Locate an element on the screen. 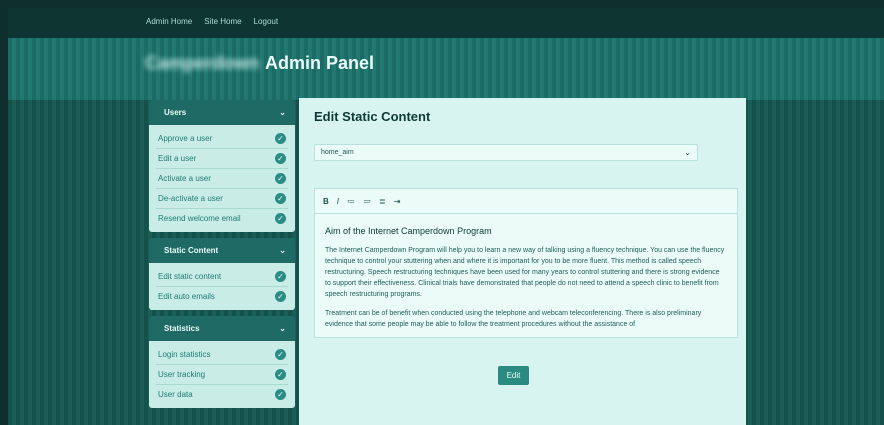 Image resolution: width=884 pixels, height=425 pixels. main-title: Edit Static Content is located at coordinates (372, 116).